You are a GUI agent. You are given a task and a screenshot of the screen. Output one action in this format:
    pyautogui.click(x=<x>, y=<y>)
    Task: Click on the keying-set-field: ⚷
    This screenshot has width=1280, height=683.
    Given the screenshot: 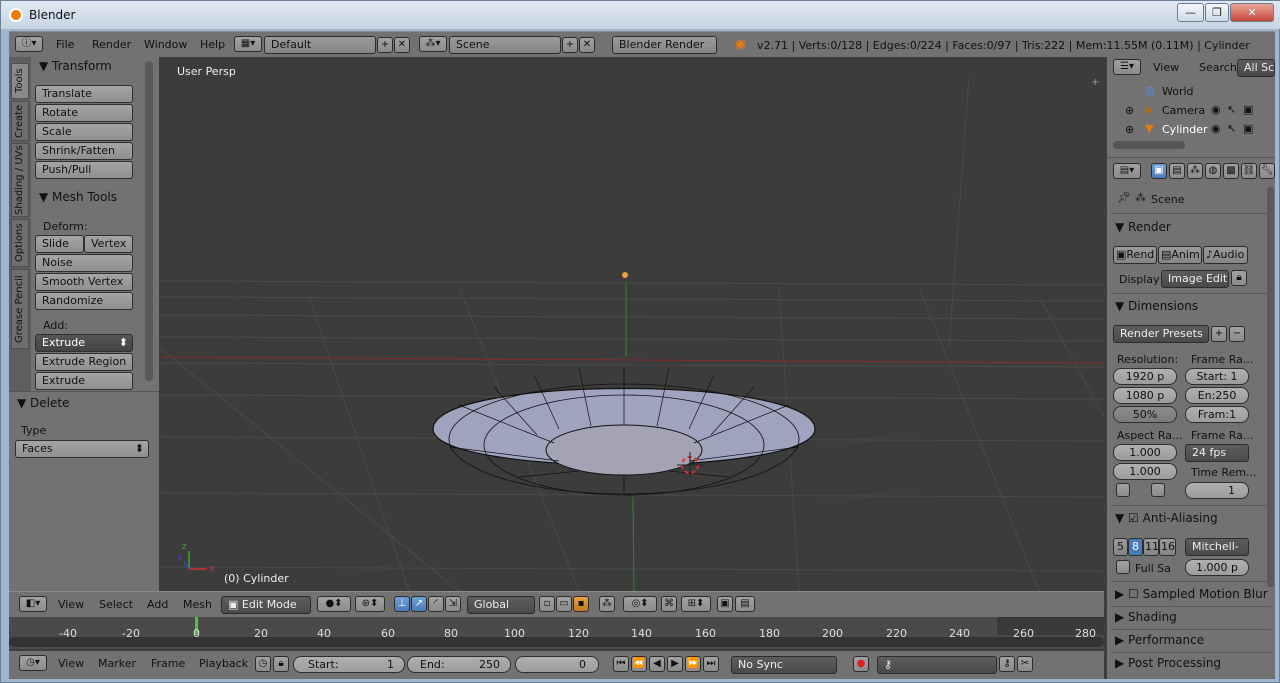 What is the action you would take?
    pyautogui.click(x=937, y=665)
    